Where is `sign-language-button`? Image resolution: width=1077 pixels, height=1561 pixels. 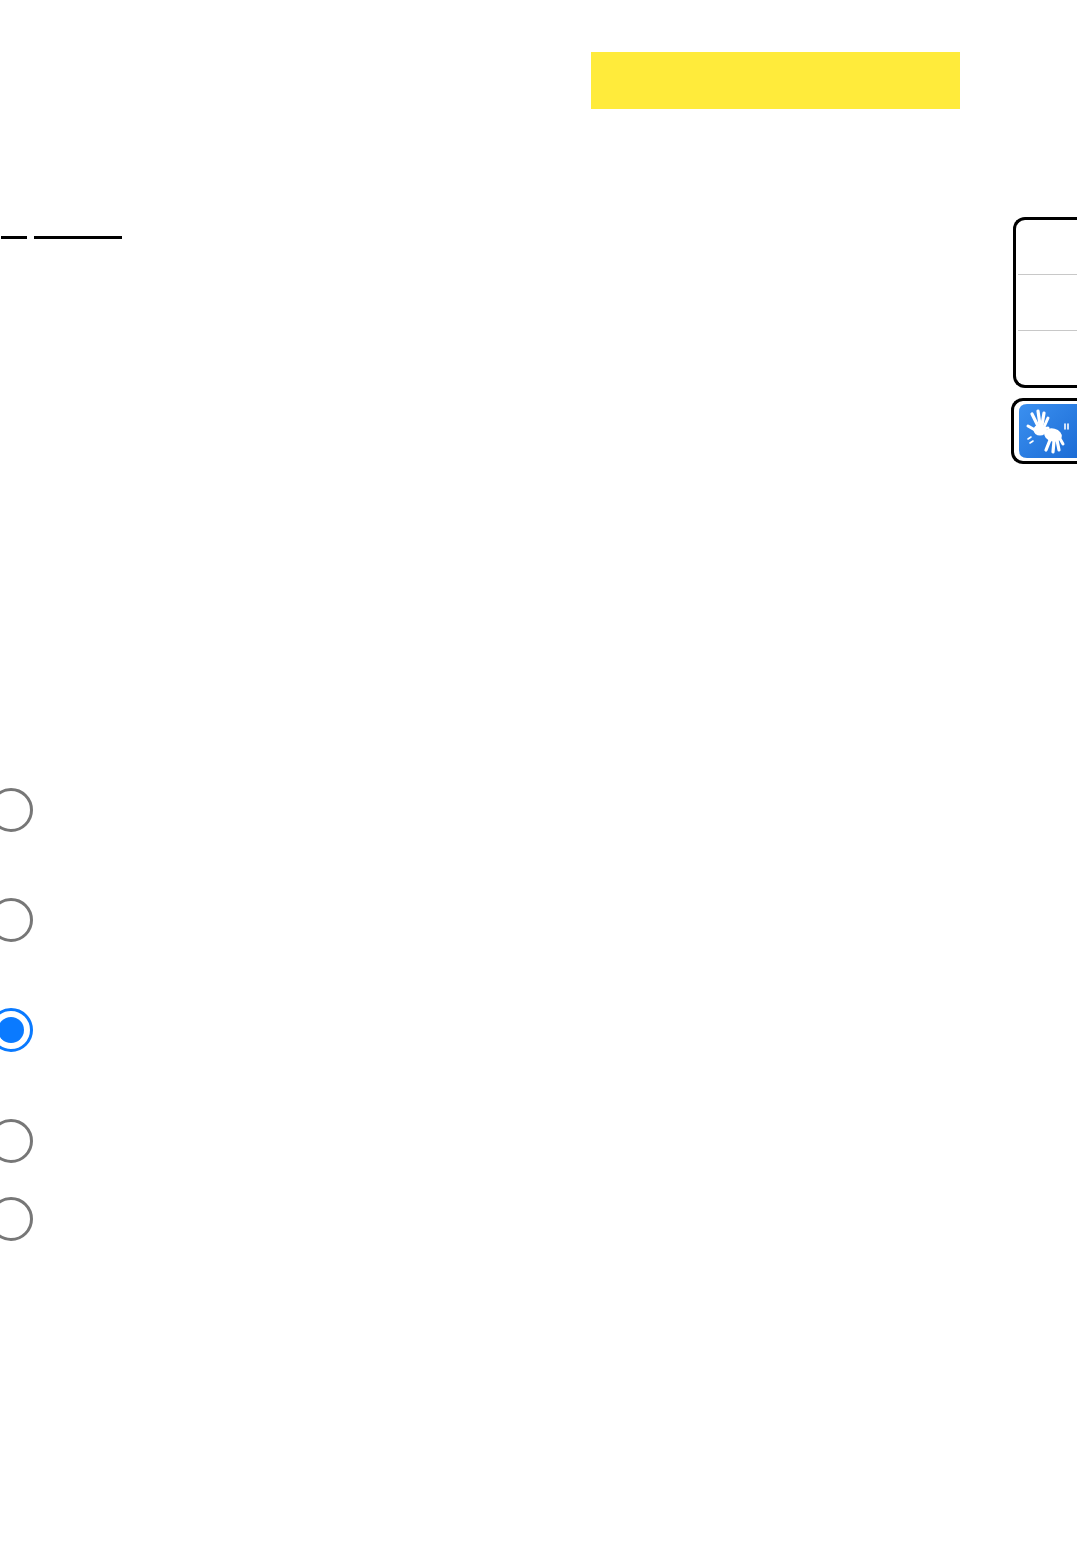 sign-language-button is located at coordinates (1044, 431).